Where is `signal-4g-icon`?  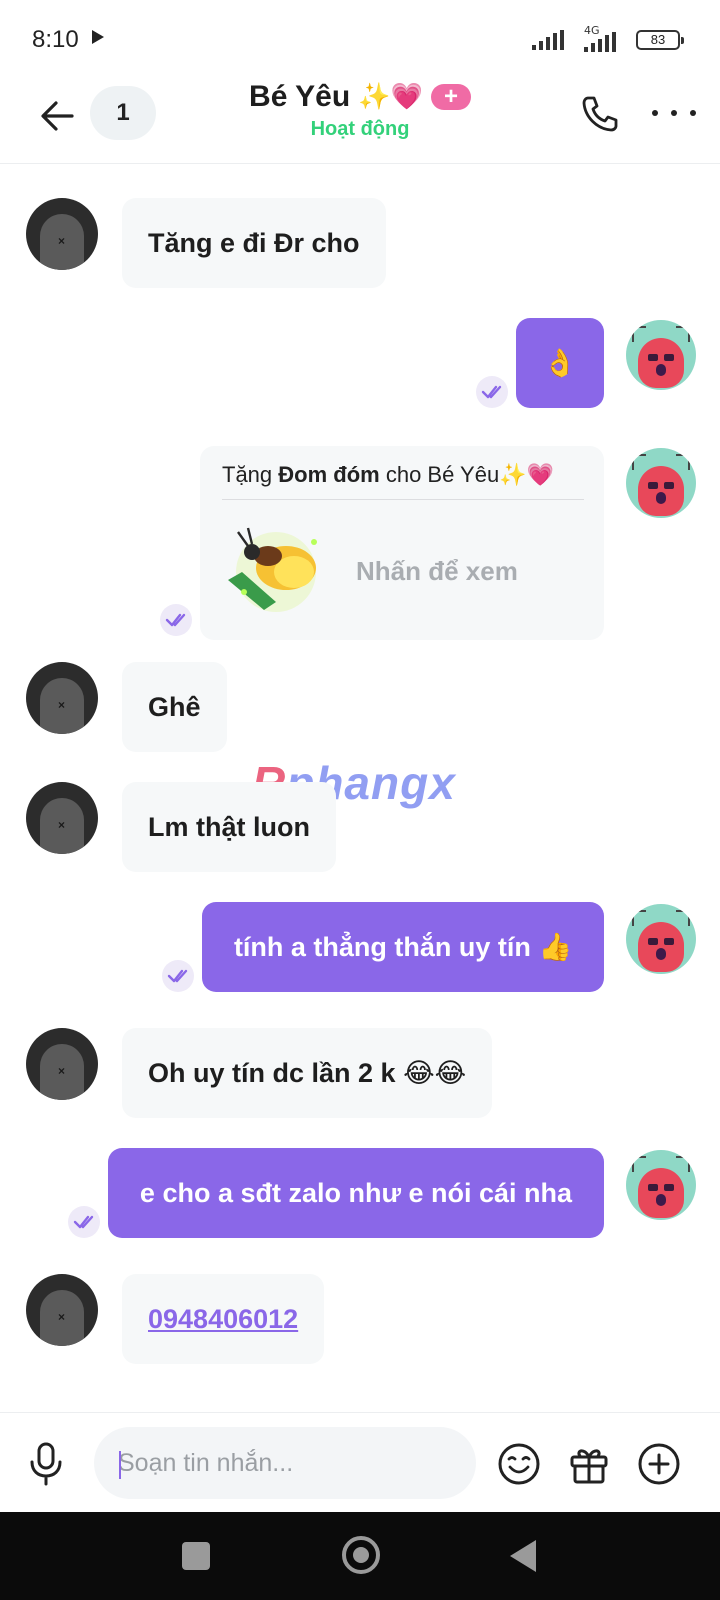
signal-4g-icon is located at coordinates (600, 42).